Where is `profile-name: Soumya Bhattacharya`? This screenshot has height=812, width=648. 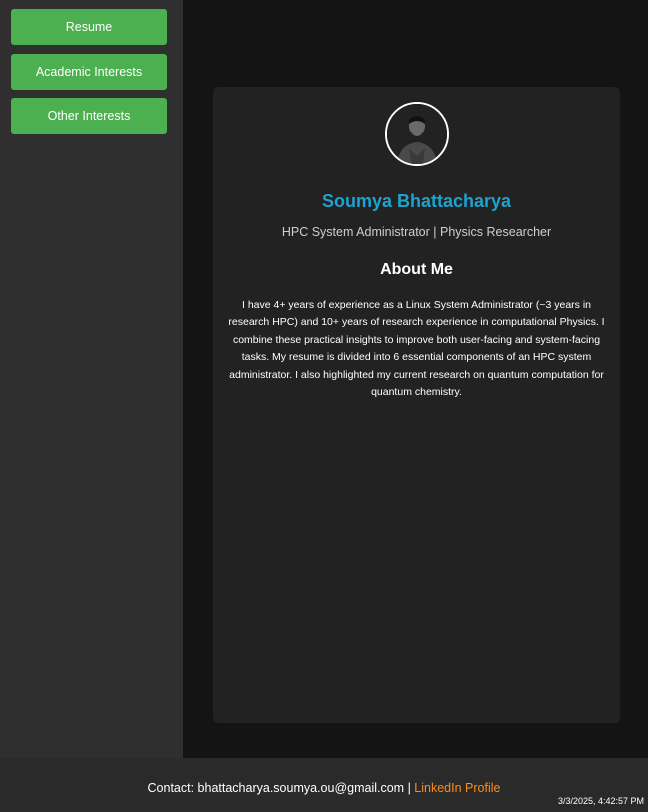 profile-name: Soumya Bhattacharya is located at coordinates (416, 201).